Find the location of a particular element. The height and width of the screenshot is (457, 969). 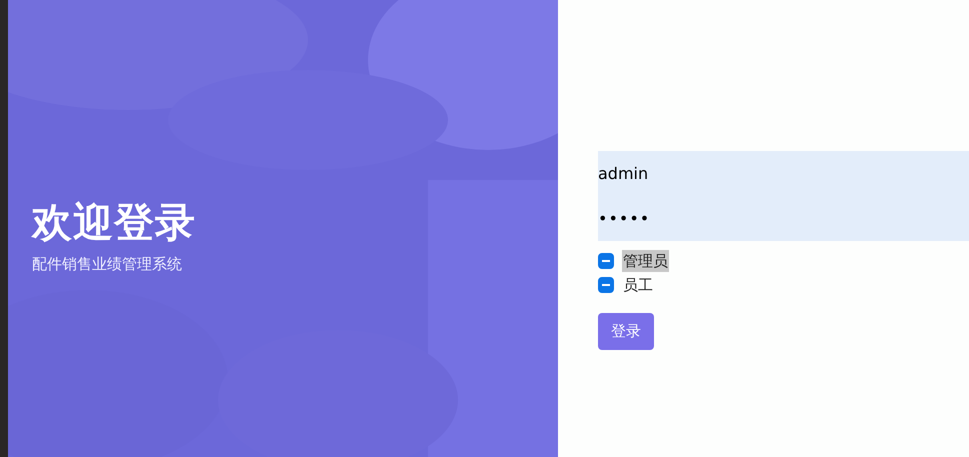

role-label: 管理员 is located at coordinates (645, 261).